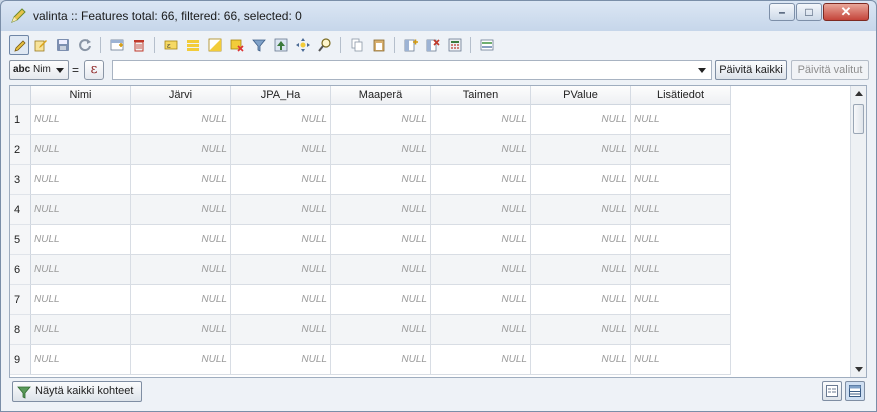 The height and width of the screenshot is (412, 877). I want to click on zoom-to-selected-button, so click(325, 45).